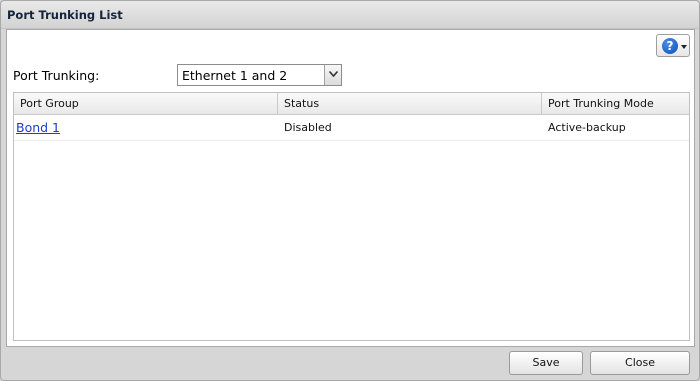  I want to click on table-header: Port Group Status Port Trunking Mode, so click(351, 104).